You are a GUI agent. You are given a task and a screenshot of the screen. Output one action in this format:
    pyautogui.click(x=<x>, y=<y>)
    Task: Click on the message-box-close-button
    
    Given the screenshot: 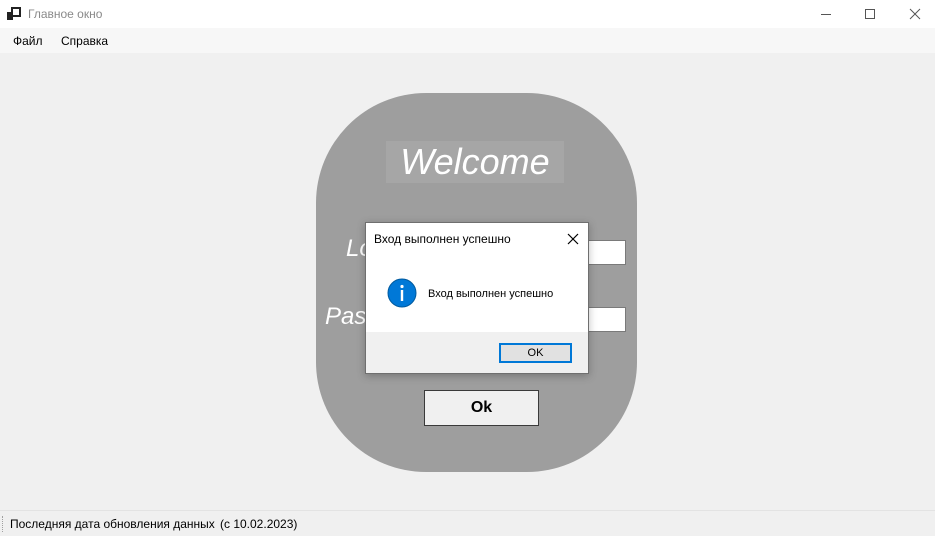 What is the action you would take?
    pyautogui.click(x=573, y=239)
    